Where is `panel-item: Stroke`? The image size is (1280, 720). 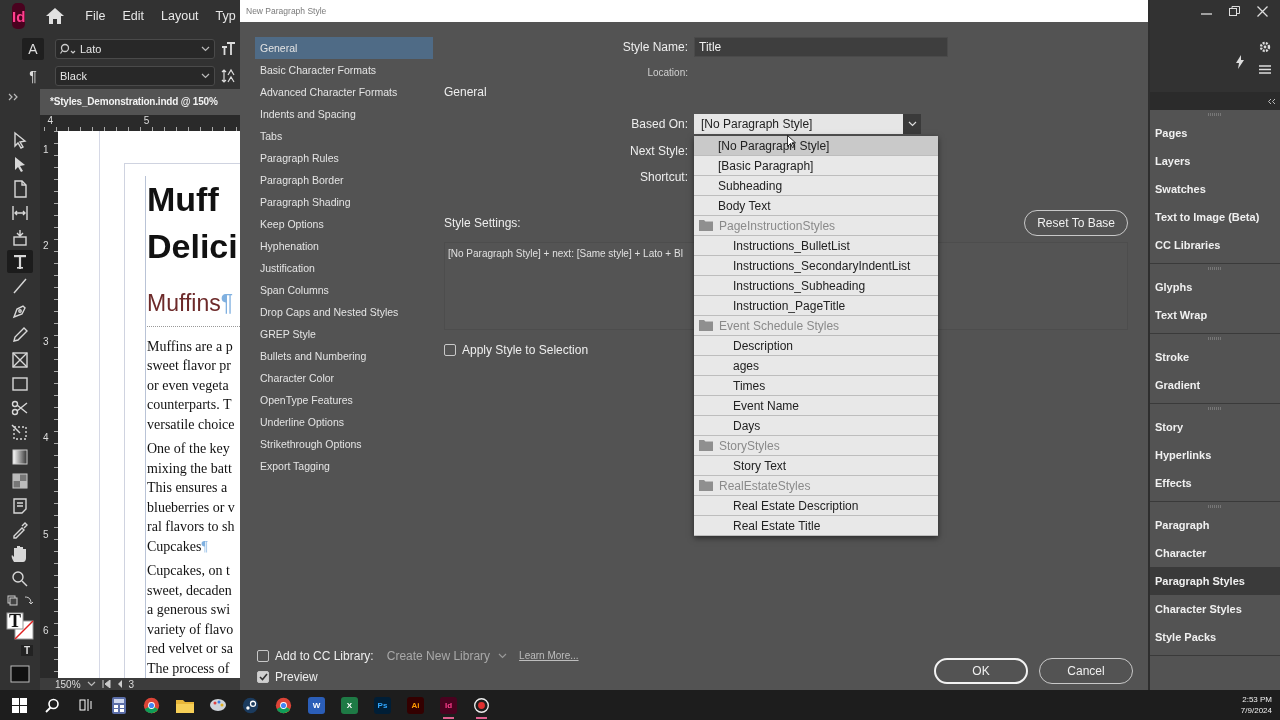 panel-item: Stroke is located at coordinates (1215, 357).